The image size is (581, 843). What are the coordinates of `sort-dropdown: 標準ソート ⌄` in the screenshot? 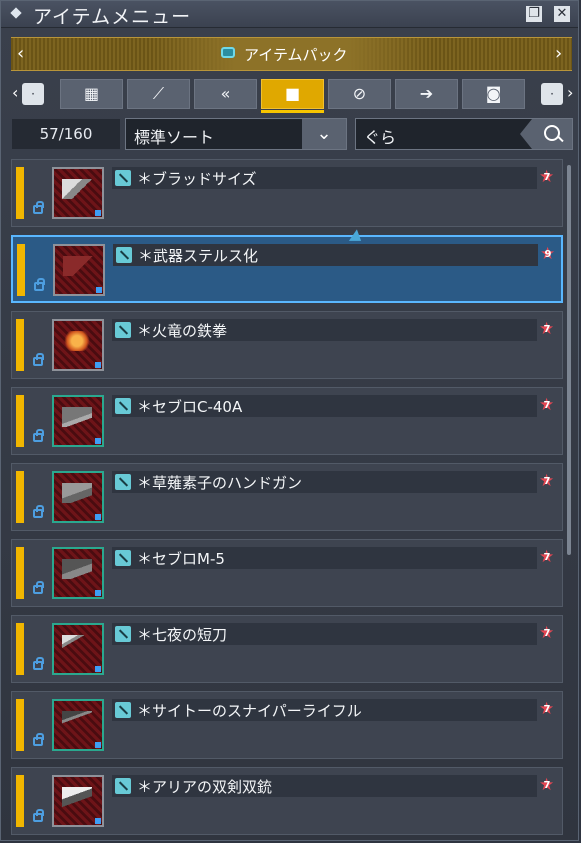 It's located at (236, 134).